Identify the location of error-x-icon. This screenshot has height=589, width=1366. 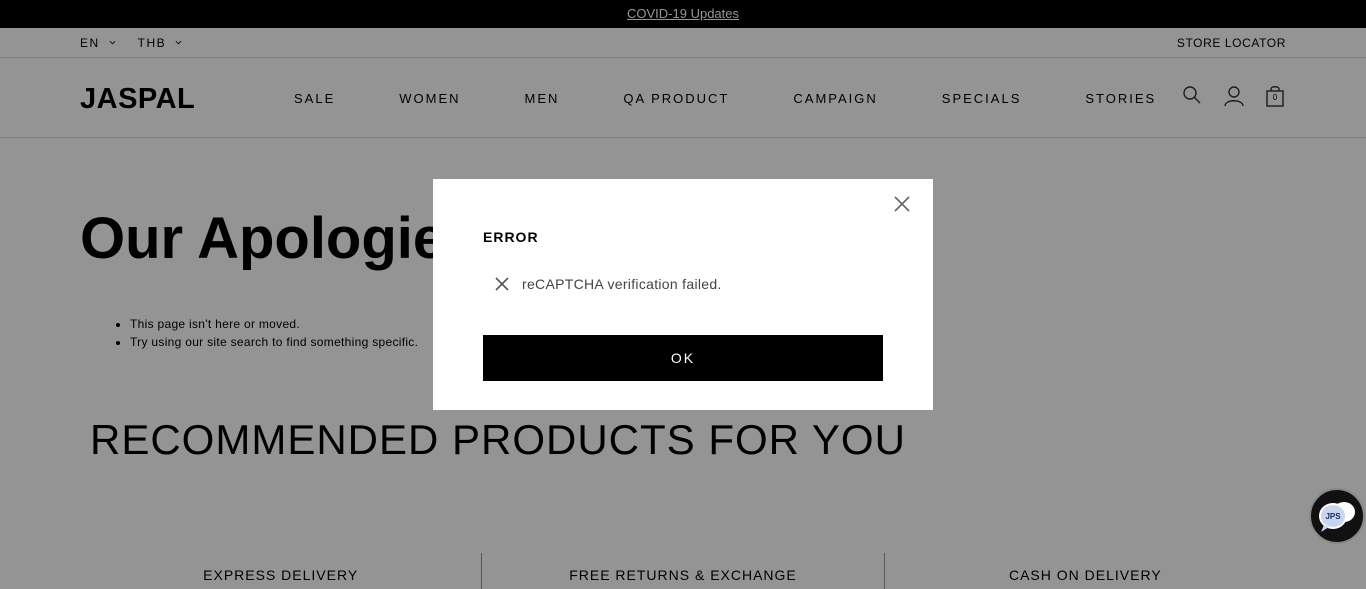
(502, 284).